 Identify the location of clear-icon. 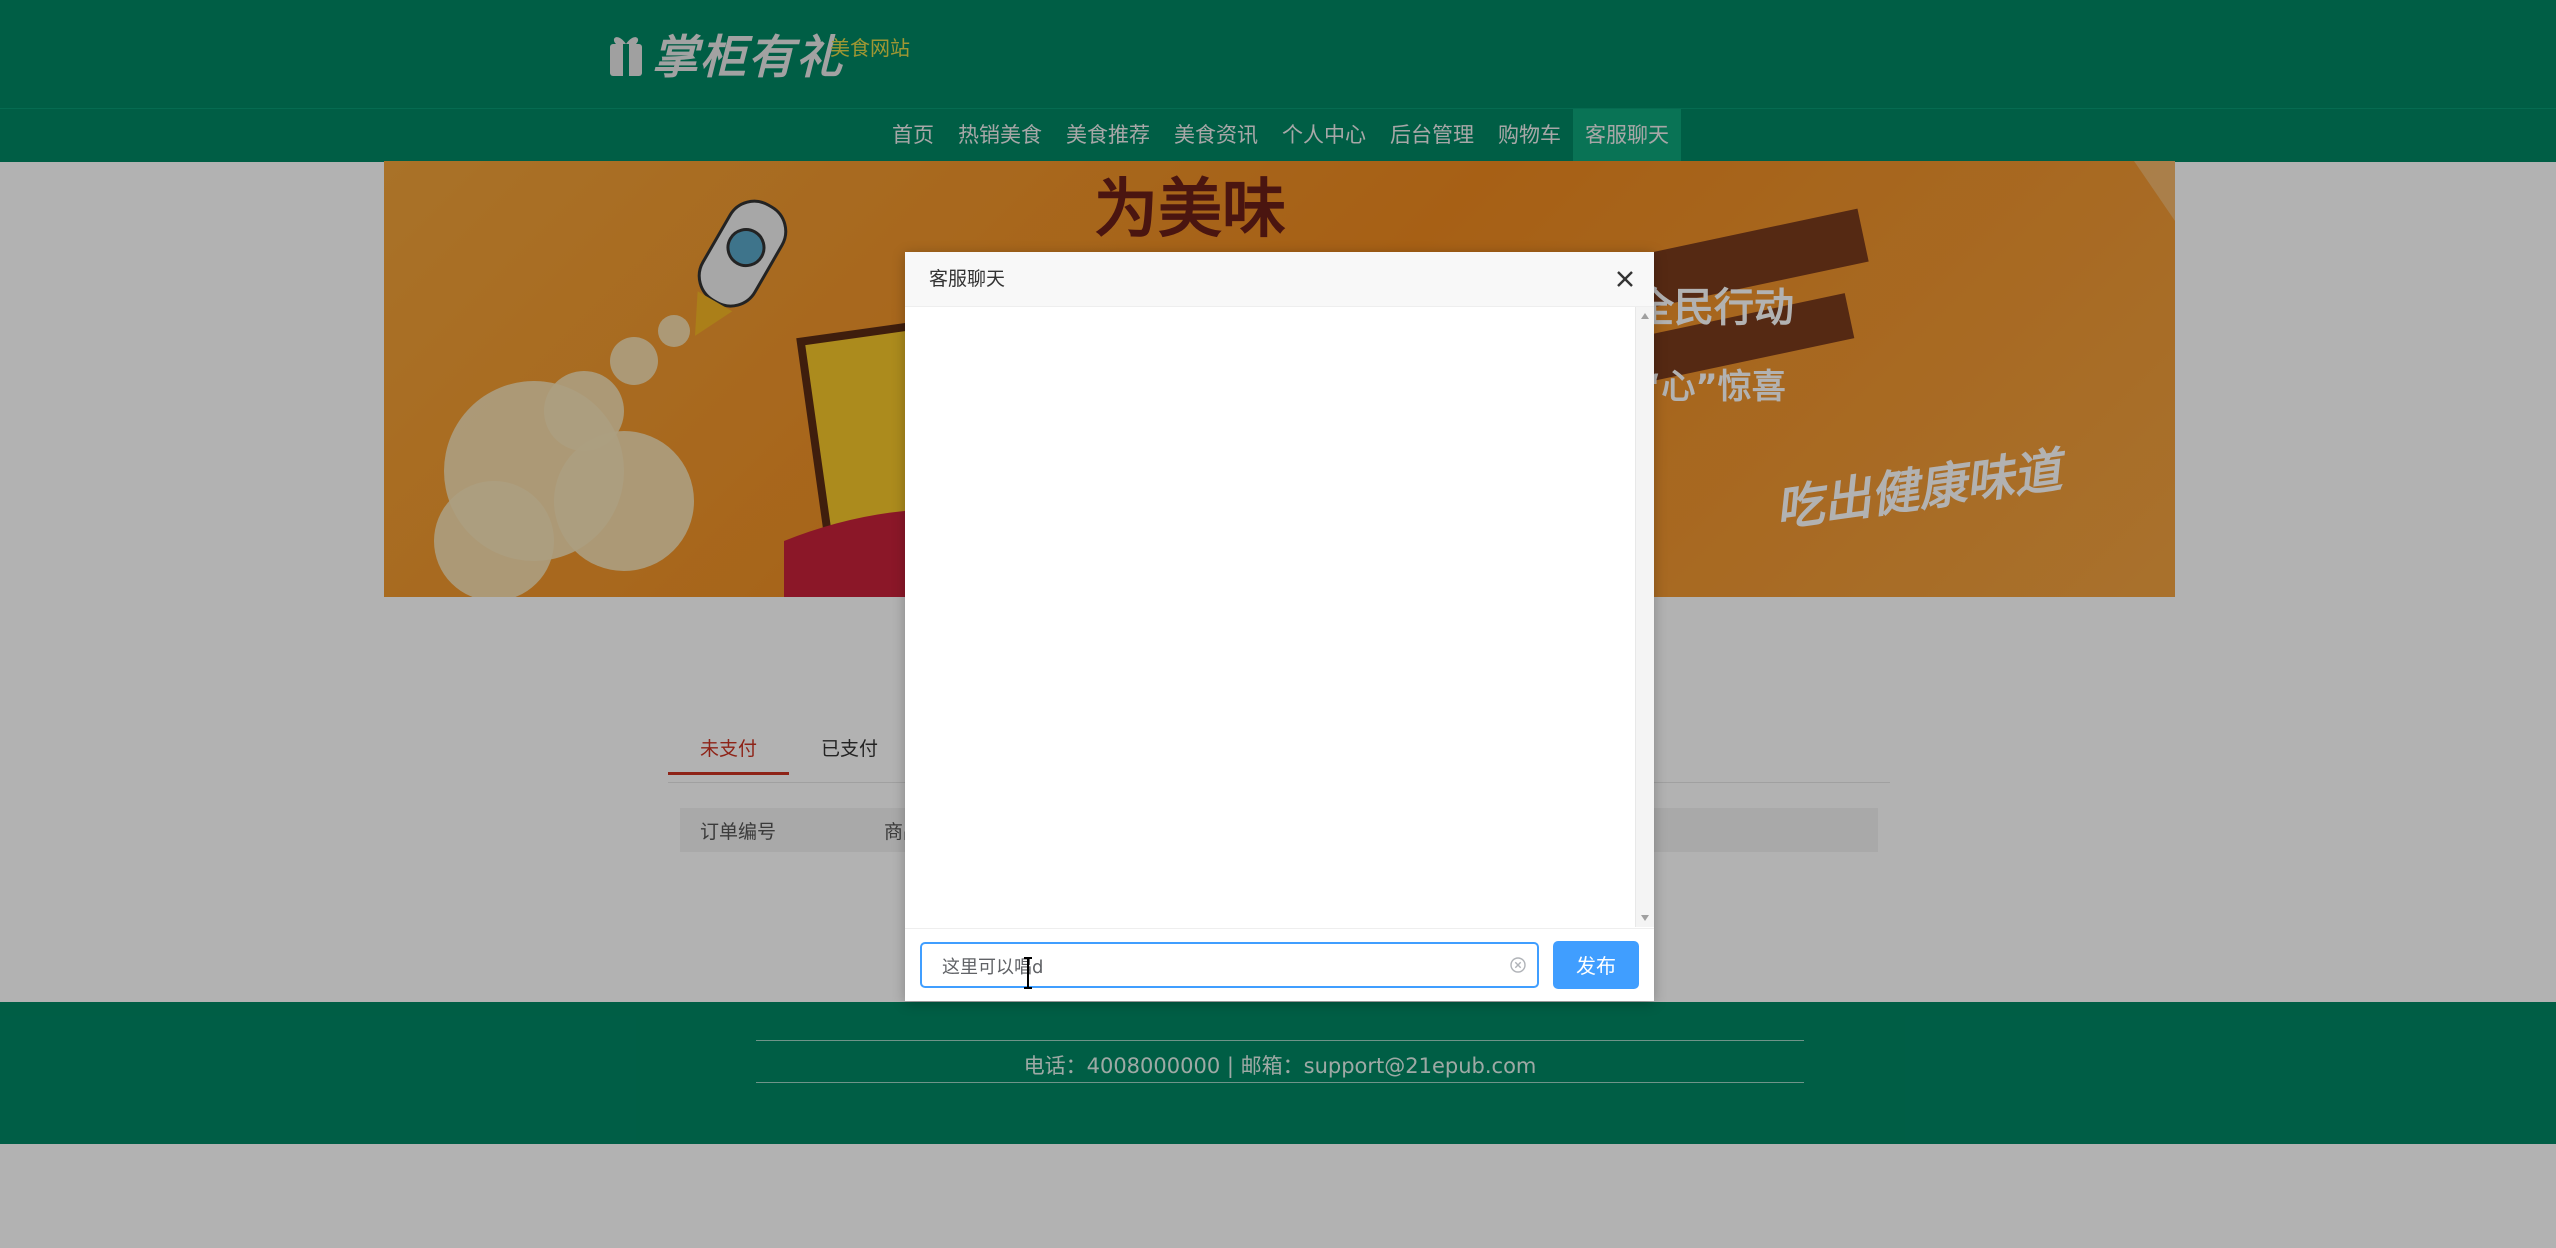
(1518, 965).